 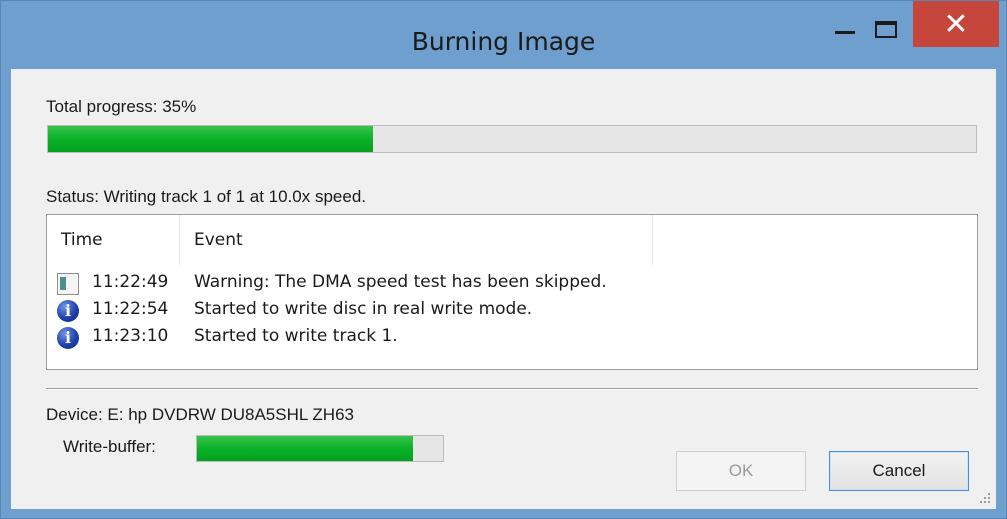 What do you see at coordinates (130, 336) in the screenshot?
I see `log-time: 11:23:10` at bounding box center [130, 336].